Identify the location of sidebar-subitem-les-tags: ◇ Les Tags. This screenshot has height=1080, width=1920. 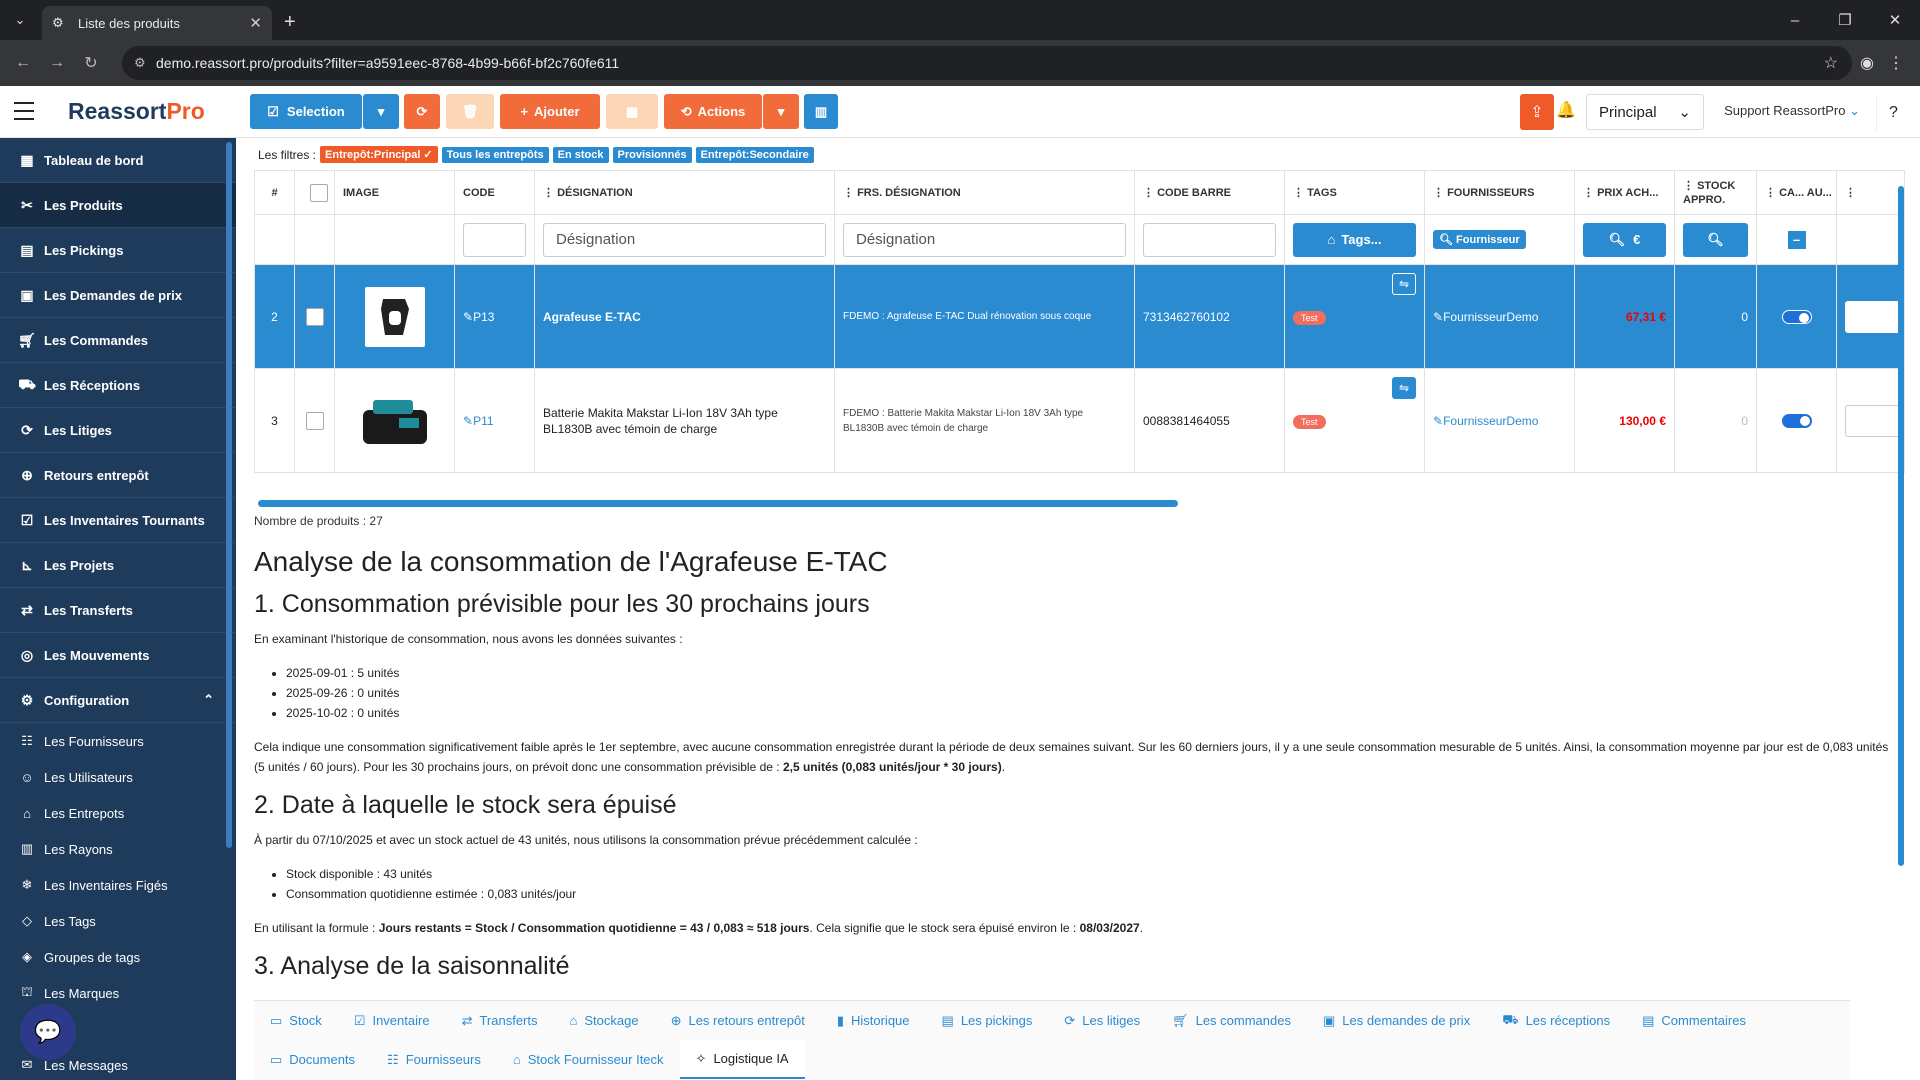
(118, 921).